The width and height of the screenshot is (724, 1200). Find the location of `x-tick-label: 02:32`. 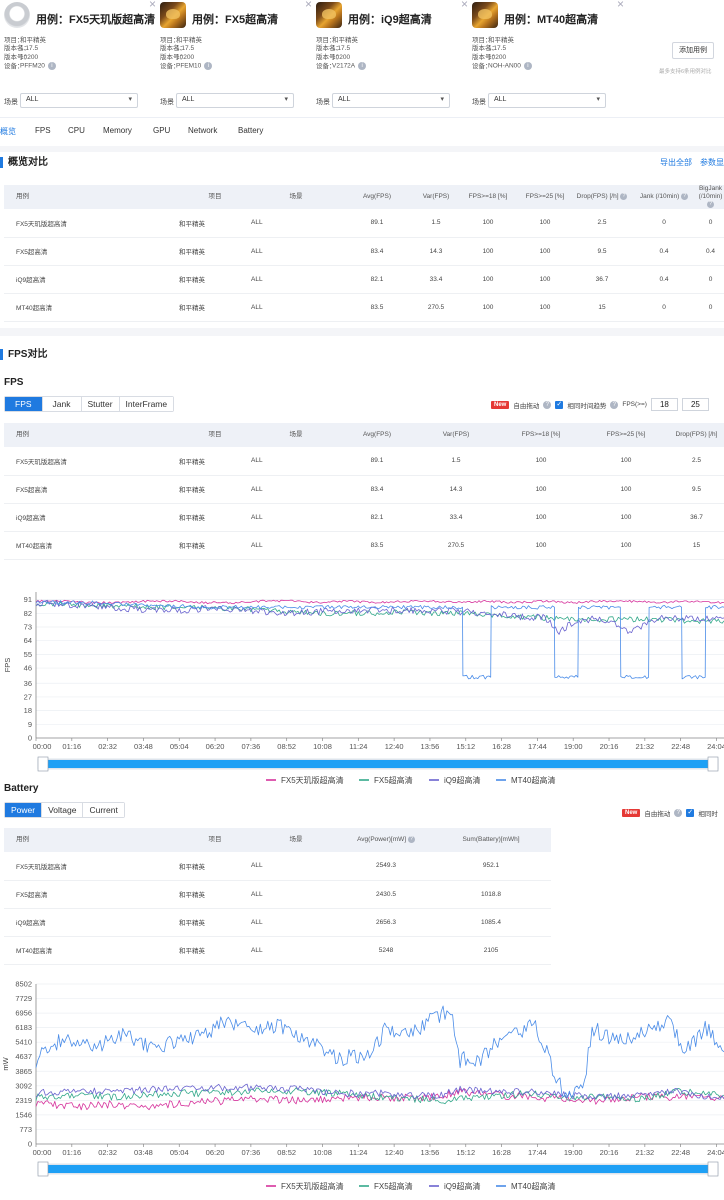

x-tick-label: 02:32 is located at coordinates (107, 746).